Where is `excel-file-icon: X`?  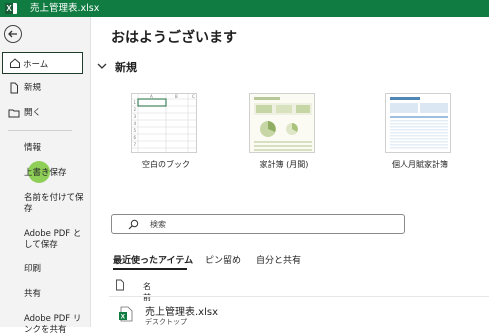
excel-file-icon: X is located at coordinates (126, 314).